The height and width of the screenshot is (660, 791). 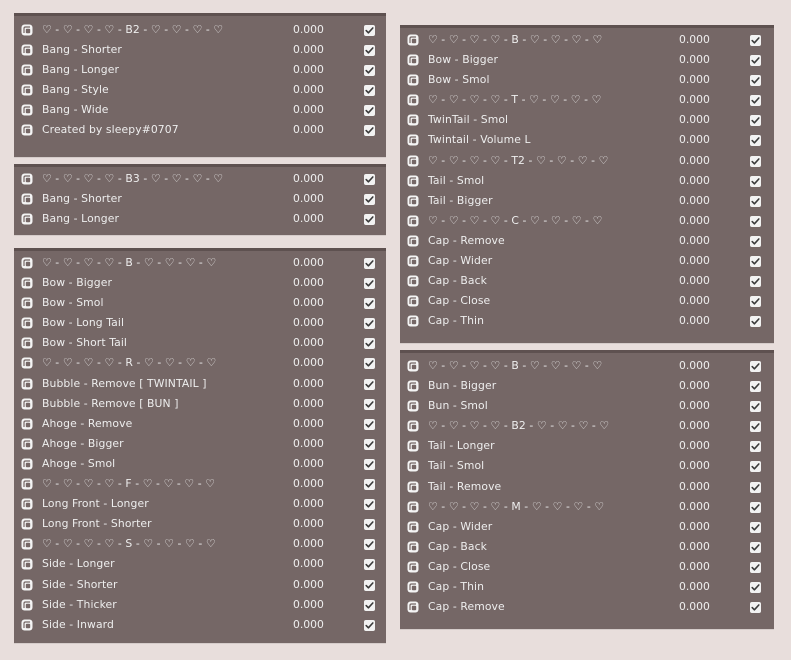 I want to click on shape-key-row: Long Front - Shorter 0.000, so click(x=200, y=524).